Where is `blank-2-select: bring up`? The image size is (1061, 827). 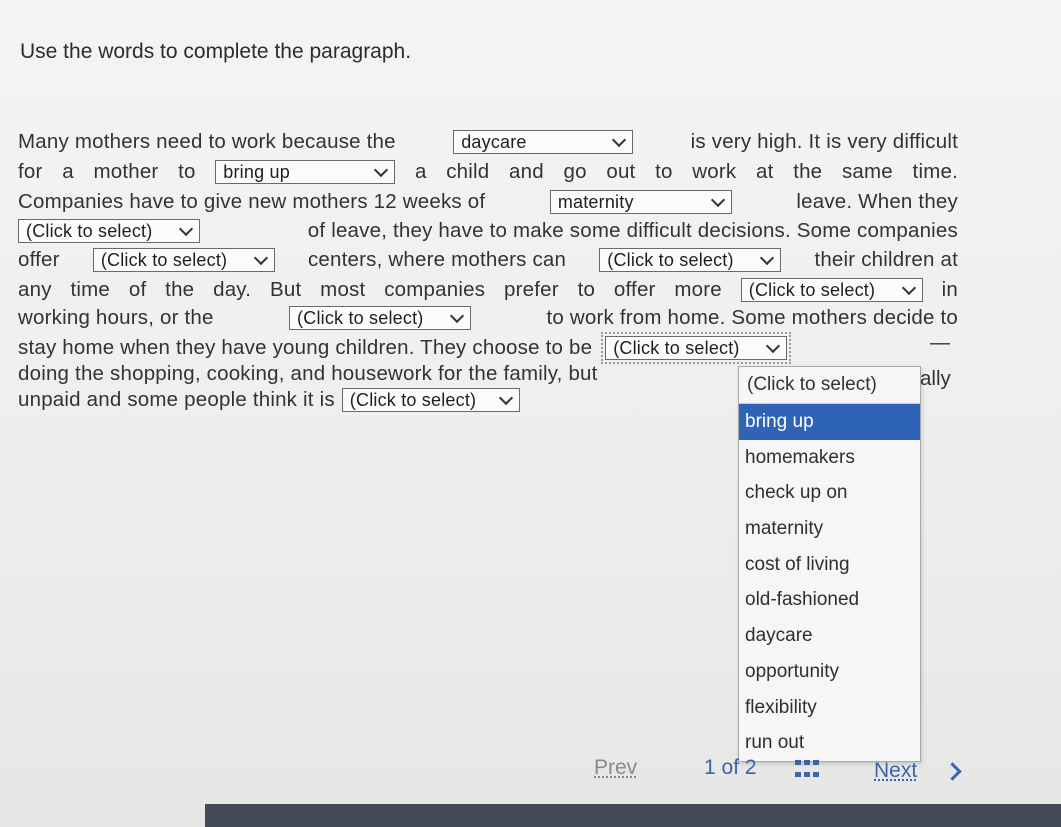
blank-2-select: bring up is located at coordinates (305, 172).